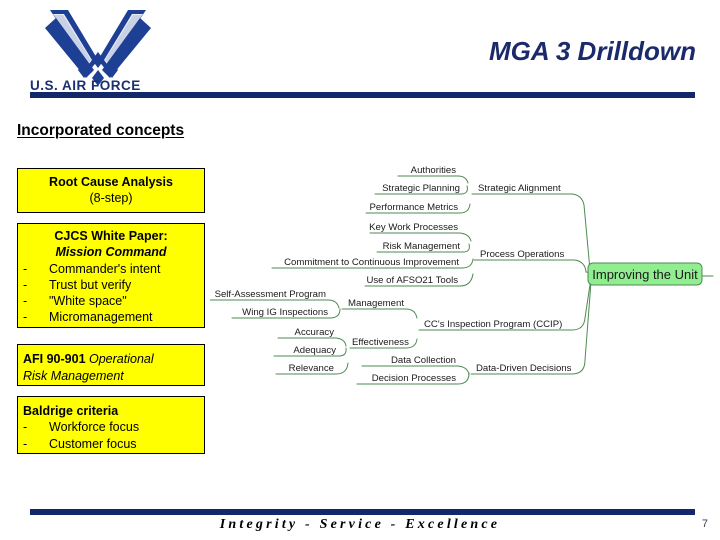 Image resolution: width=720 pixels, height=540 pixels. I want to click on mindmap-leaf-wing-ig-inspections: Wing IG Inspections, so click(285, 312).